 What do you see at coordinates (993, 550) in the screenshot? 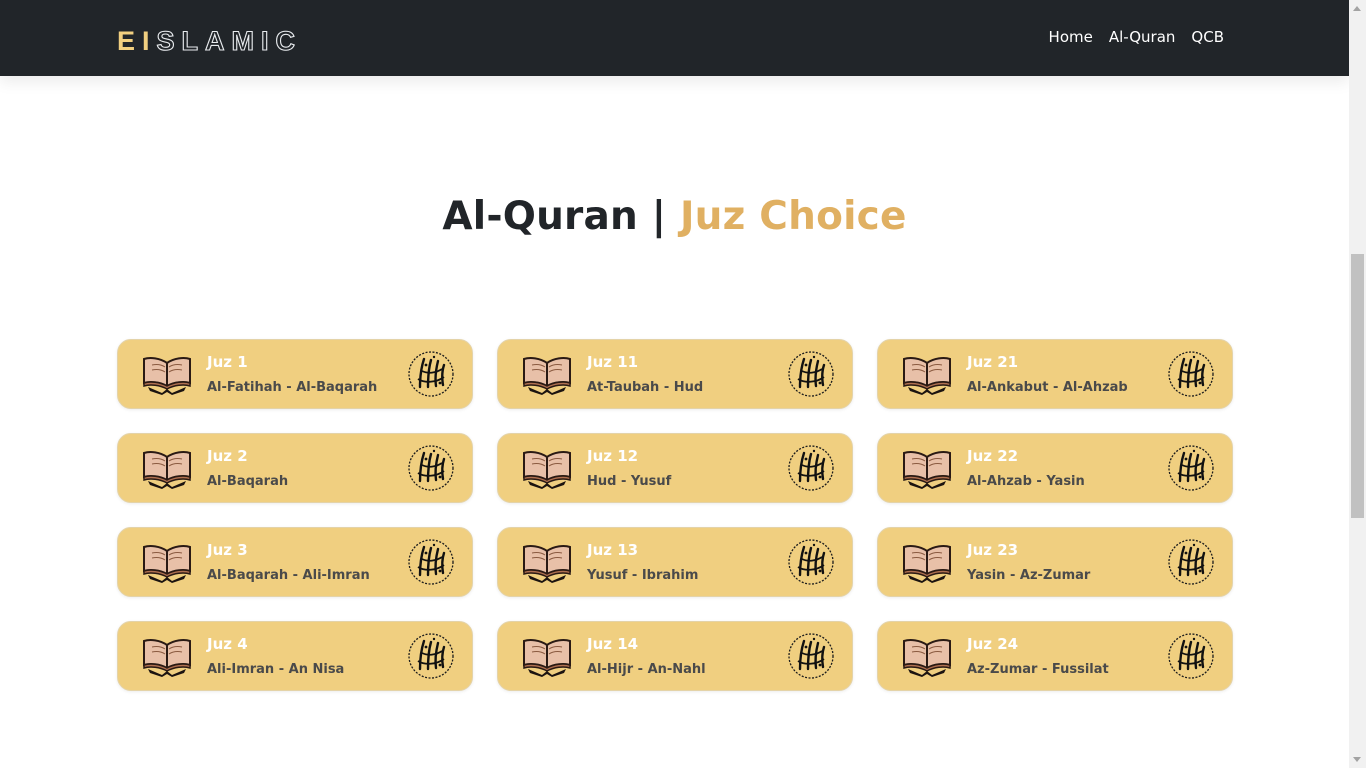
I see `juz-card-title: Juz 23` at bounding box center [993, 550].